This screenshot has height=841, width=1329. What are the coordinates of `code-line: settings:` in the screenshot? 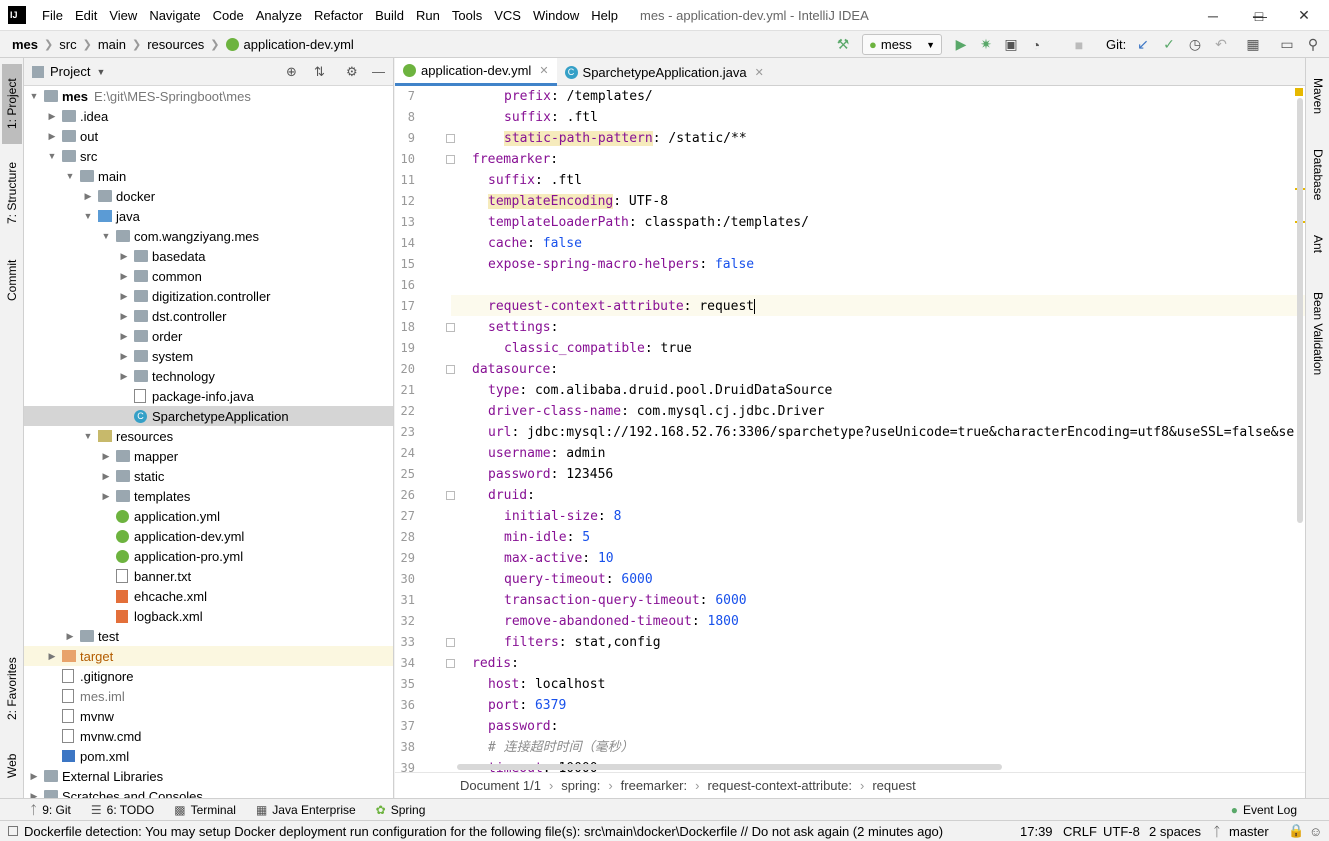 It's located at (527, 327).